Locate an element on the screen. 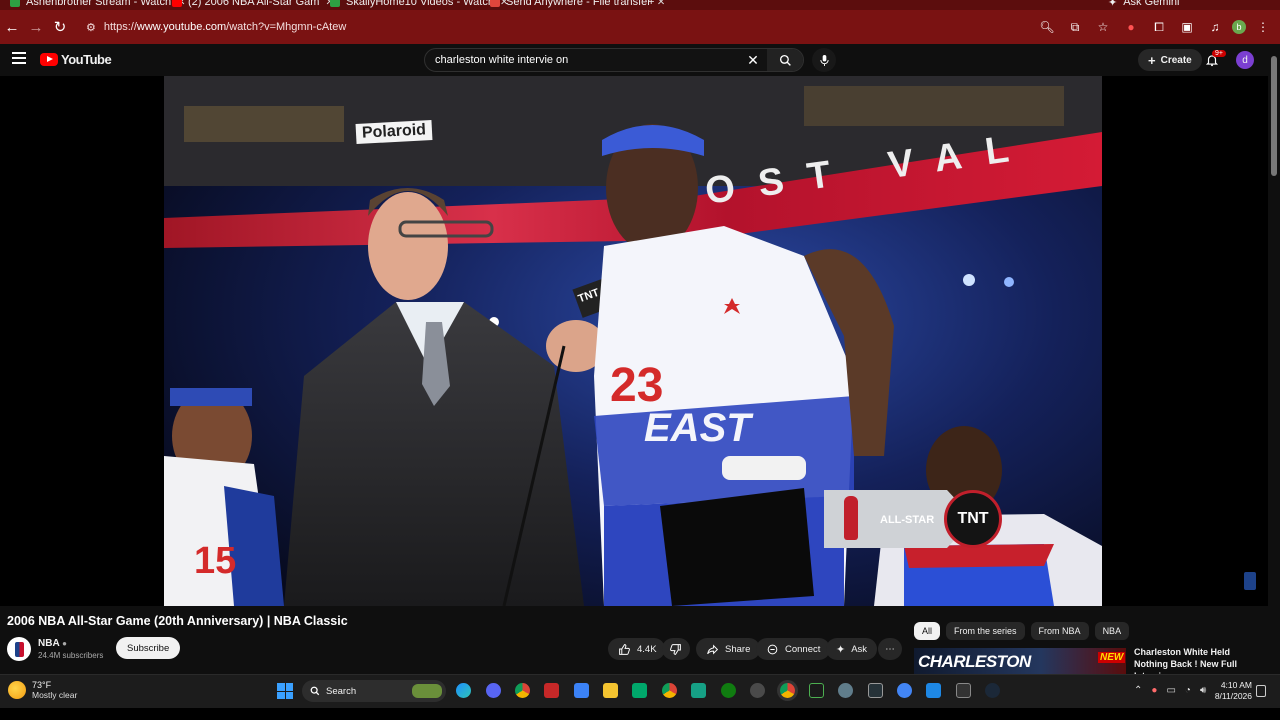  browser-tab: SkallyHome10 Videos - Watch ✕ is located at coordinates (419, 5).